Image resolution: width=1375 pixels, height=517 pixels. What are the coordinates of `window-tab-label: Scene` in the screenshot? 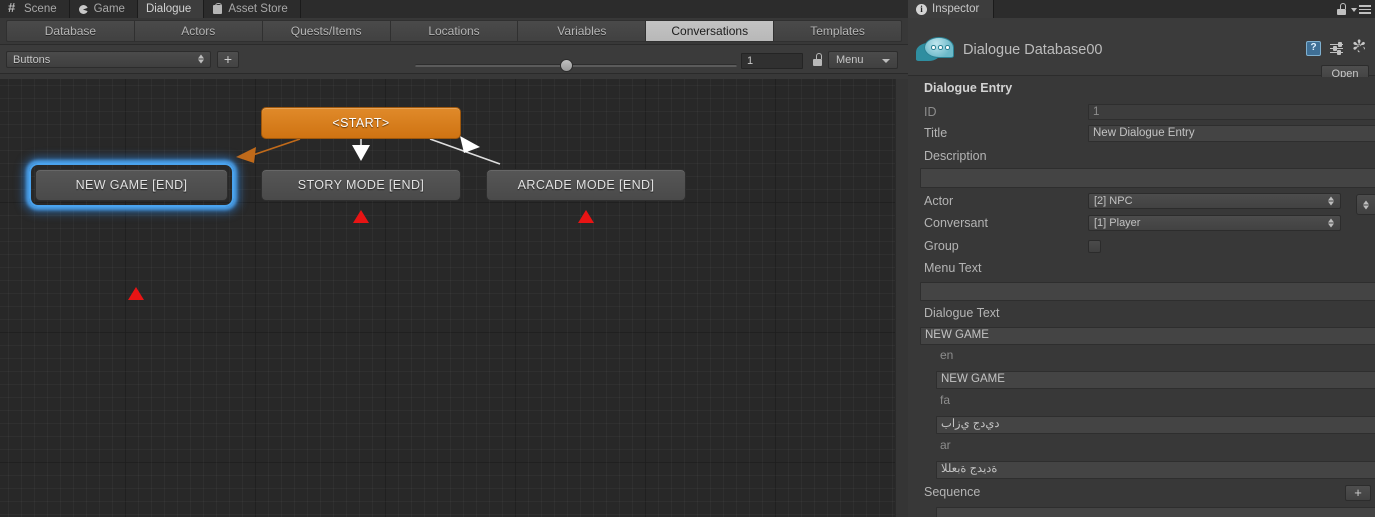 It's located at (40, 9).